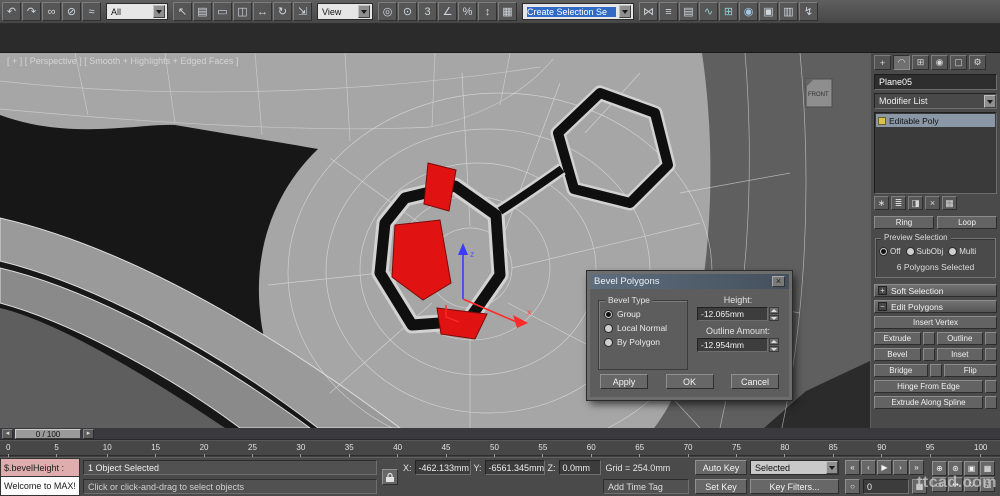 This screenshot has height=496, width=1000. Describe the element at coordinates (949, 203) in the screenshot. I see `configure-modifier-sets-icon: ▦` at that location.